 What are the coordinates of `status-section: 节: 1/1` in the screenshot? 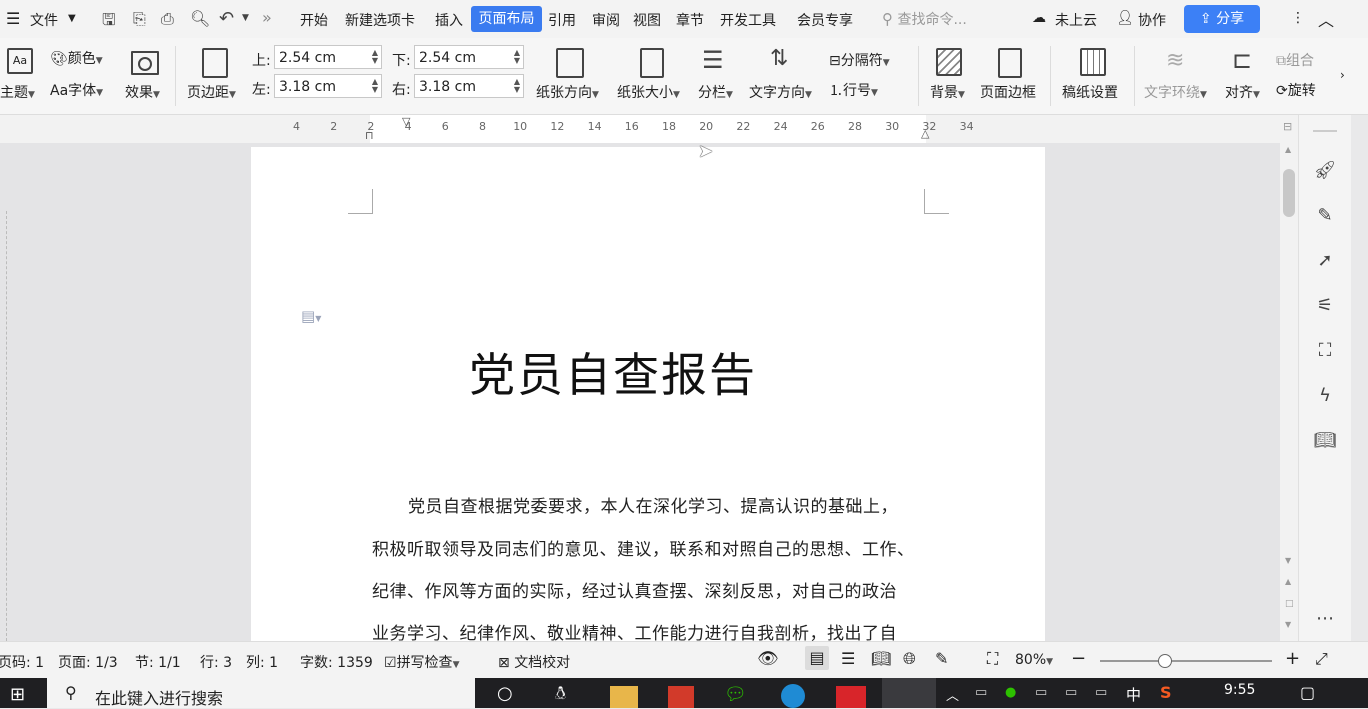 It's located at (158, 662).